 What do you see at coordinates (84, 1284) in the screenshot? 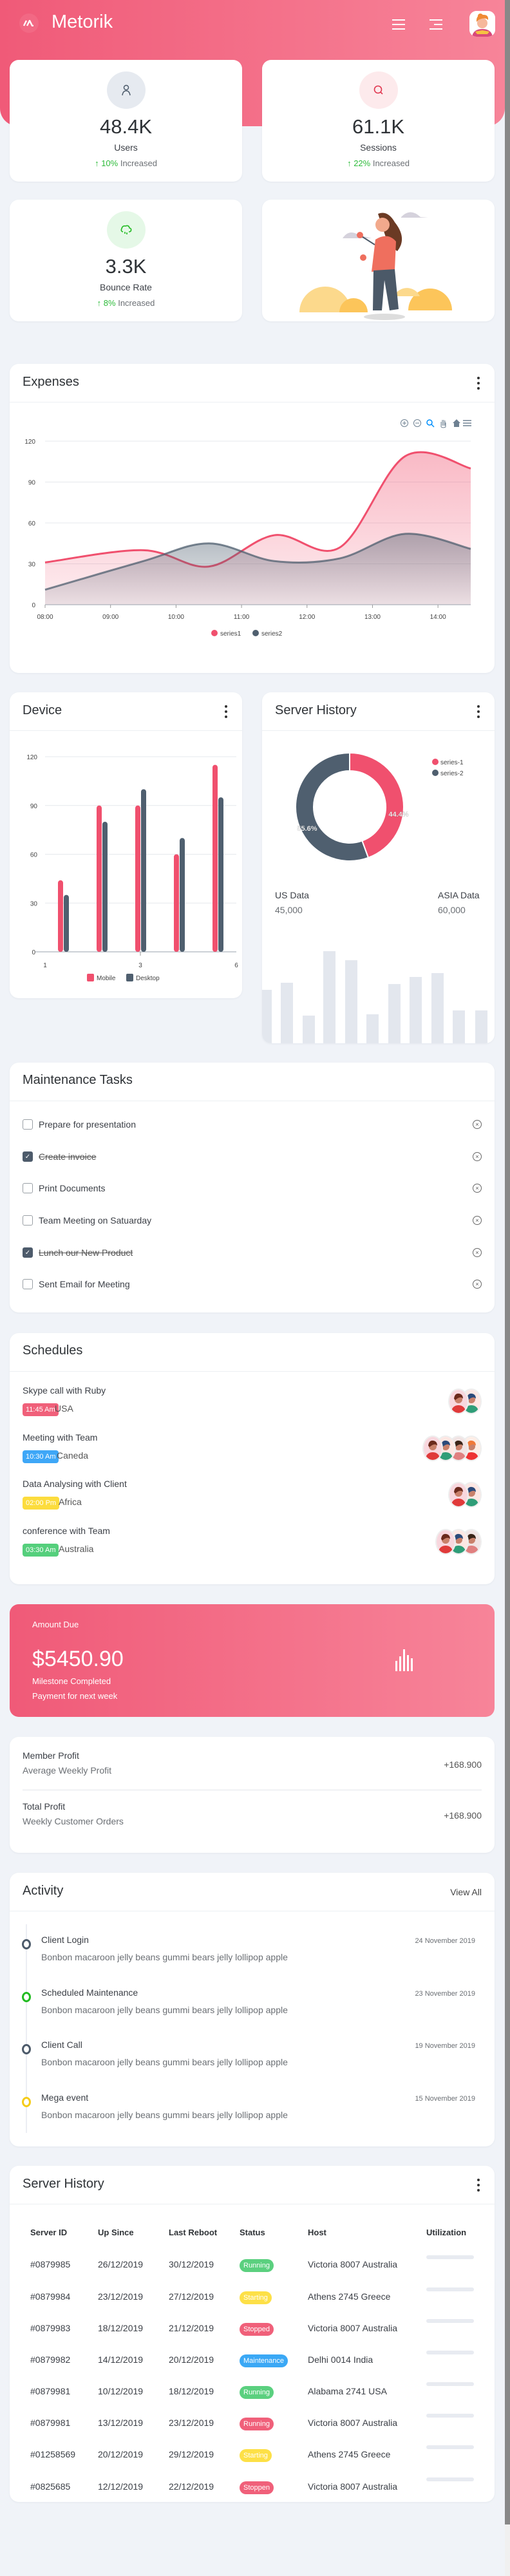
I see `task-label: Sent Email for Meeting` at bounding box center [84, 1284].